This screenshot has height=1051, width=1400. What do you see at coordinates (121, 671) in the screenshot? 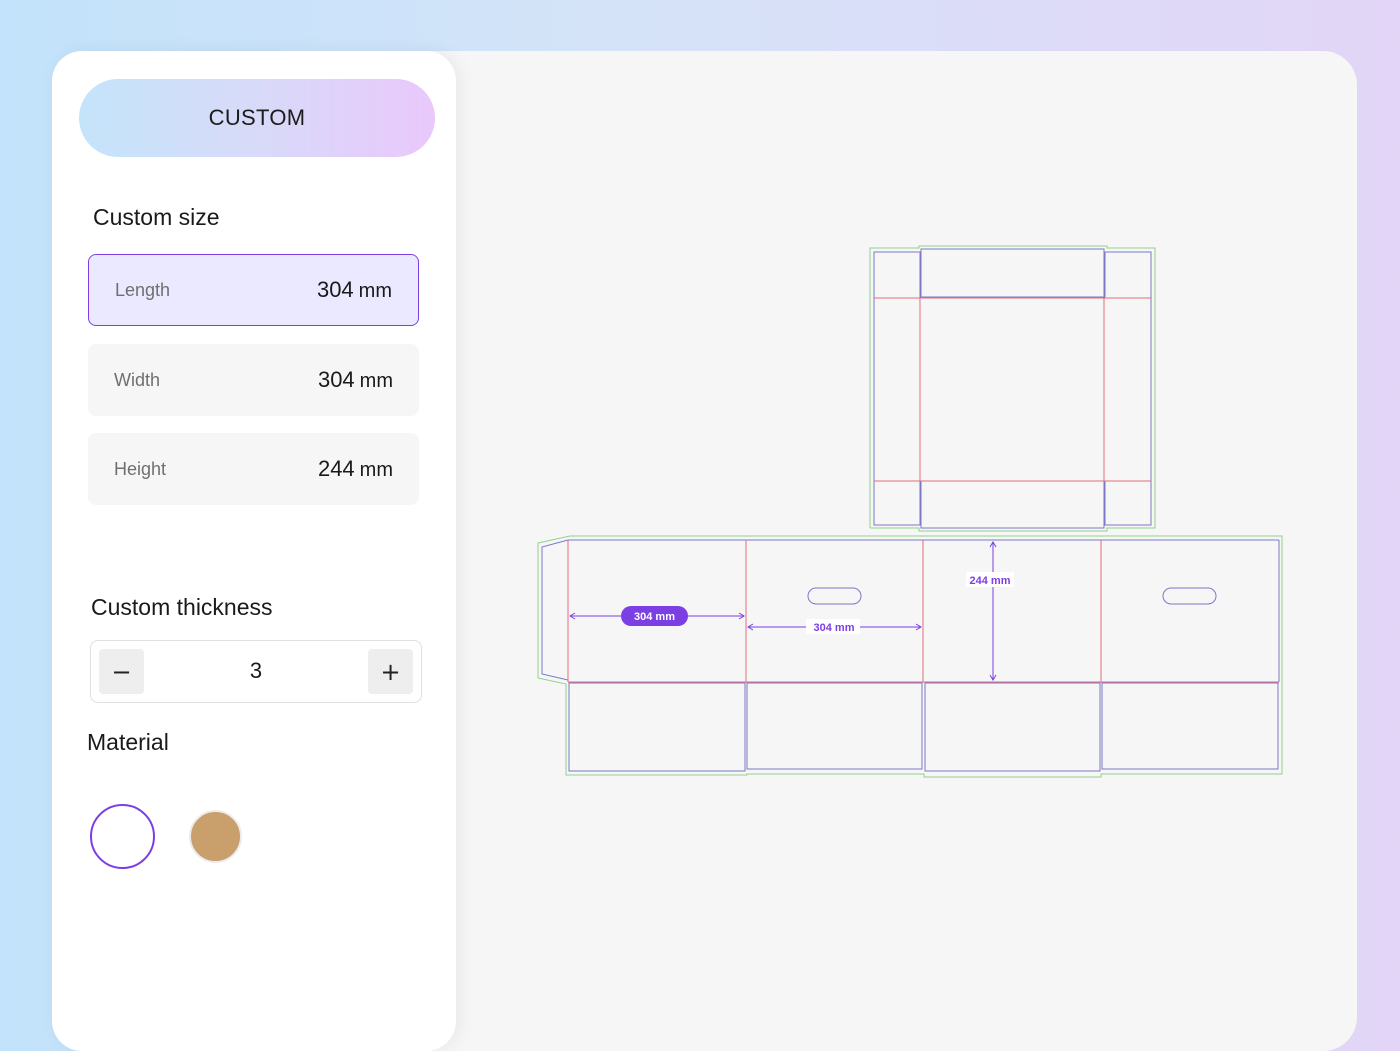
I see `decrease-thickness-button: −` at bounding box center [121, 671].